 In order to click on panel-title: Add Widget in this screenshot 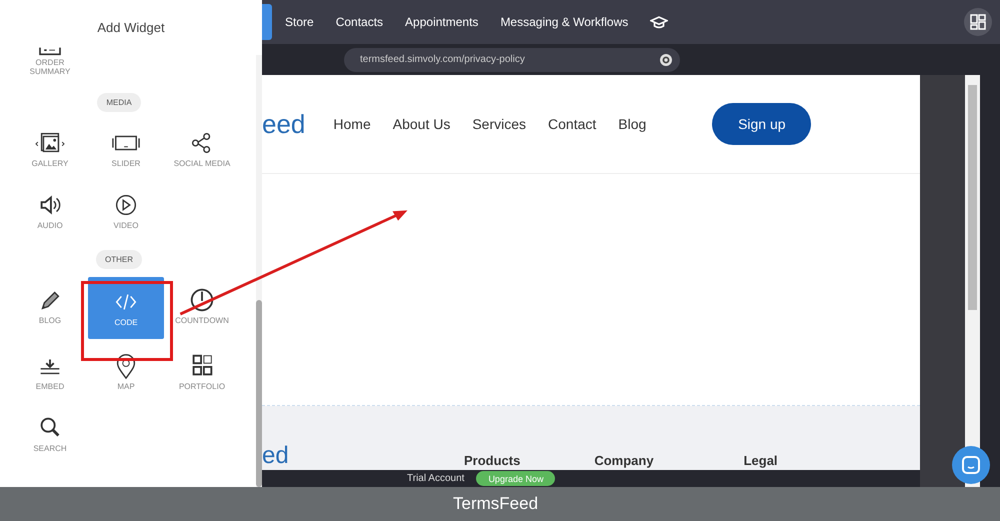, I will do `click(131, 28)`.